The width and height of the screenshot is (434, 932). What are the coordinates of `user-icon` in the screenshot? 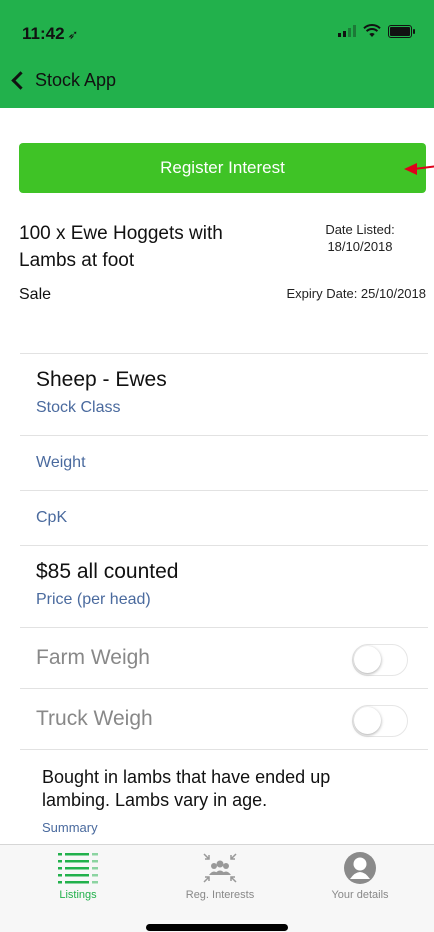 It's located at (360, 868).